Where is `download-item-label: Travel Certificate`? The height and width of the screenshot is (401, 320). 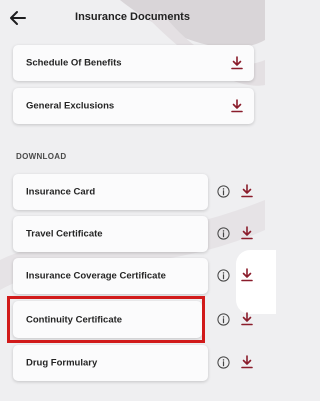
download-item-label: Travel Certificate is located at coordinates (64, 234).